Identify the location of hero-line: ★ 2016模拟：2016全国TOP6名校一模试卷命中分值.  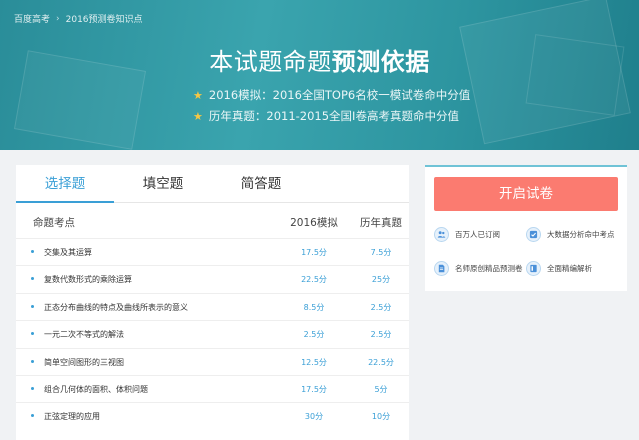
(331, 95).